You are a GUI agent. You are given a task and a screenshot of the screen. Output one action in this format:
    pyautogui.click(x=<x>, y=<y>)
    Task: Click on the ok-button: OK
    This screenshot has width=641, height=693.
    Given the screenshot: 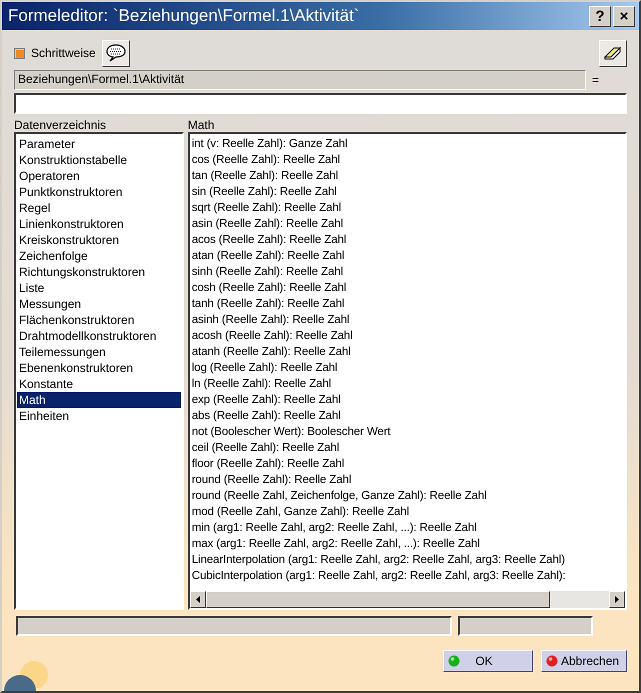 What is the action you would take?
    pyautogui.click(x=488, y=661)
    